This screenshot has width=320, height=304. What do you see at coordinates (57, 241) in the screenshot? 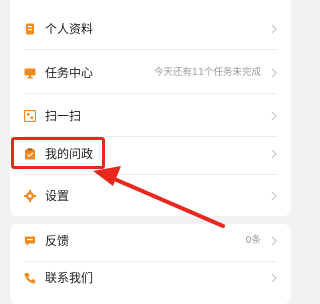
I see `menu-item-label: 反馈` at bounding box center [57, 241].